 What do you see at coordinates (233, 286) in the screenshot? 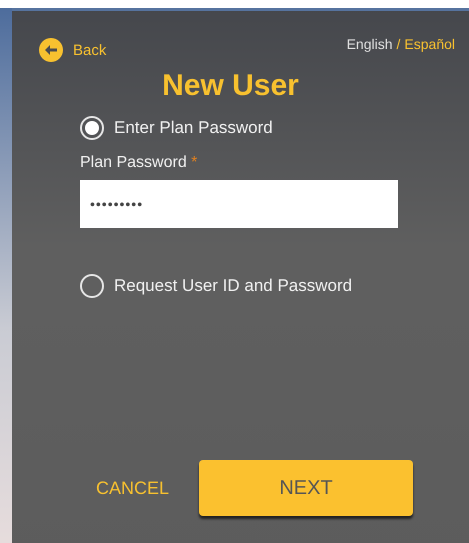
I see `radio-label: Request User ID and Password` at bounding box center [233, 286].